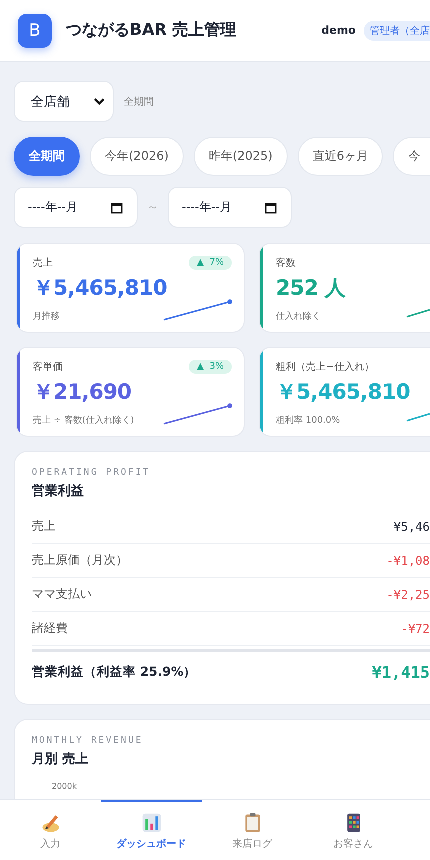  What do you see at coordinates (48, 367) in the screenshot?
I see `kpi-label: 客単価` at bounding box center [48, 367].